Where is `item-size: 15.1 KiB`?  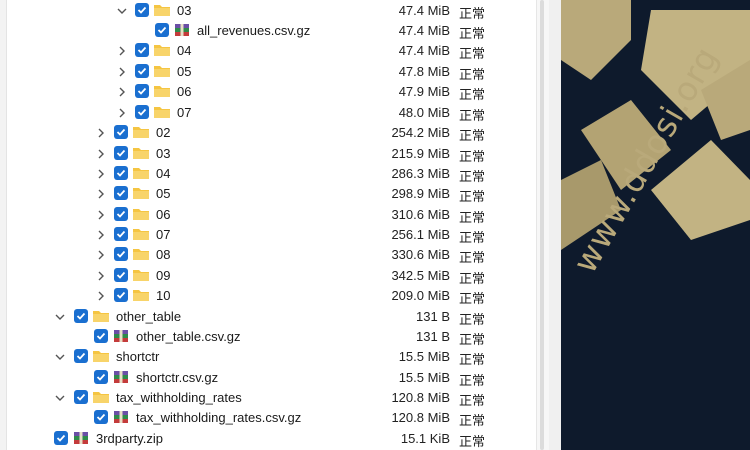
item-size: 15.1 KiB is located at coordinates (425, 438).